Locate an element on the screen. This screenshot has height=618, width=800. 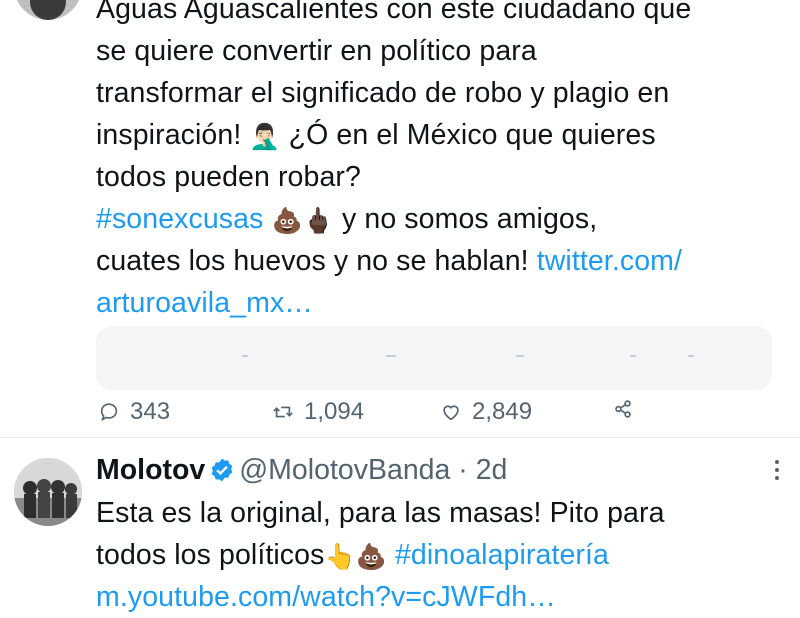
reply-button: 343 is located at coordinates (134, 412).